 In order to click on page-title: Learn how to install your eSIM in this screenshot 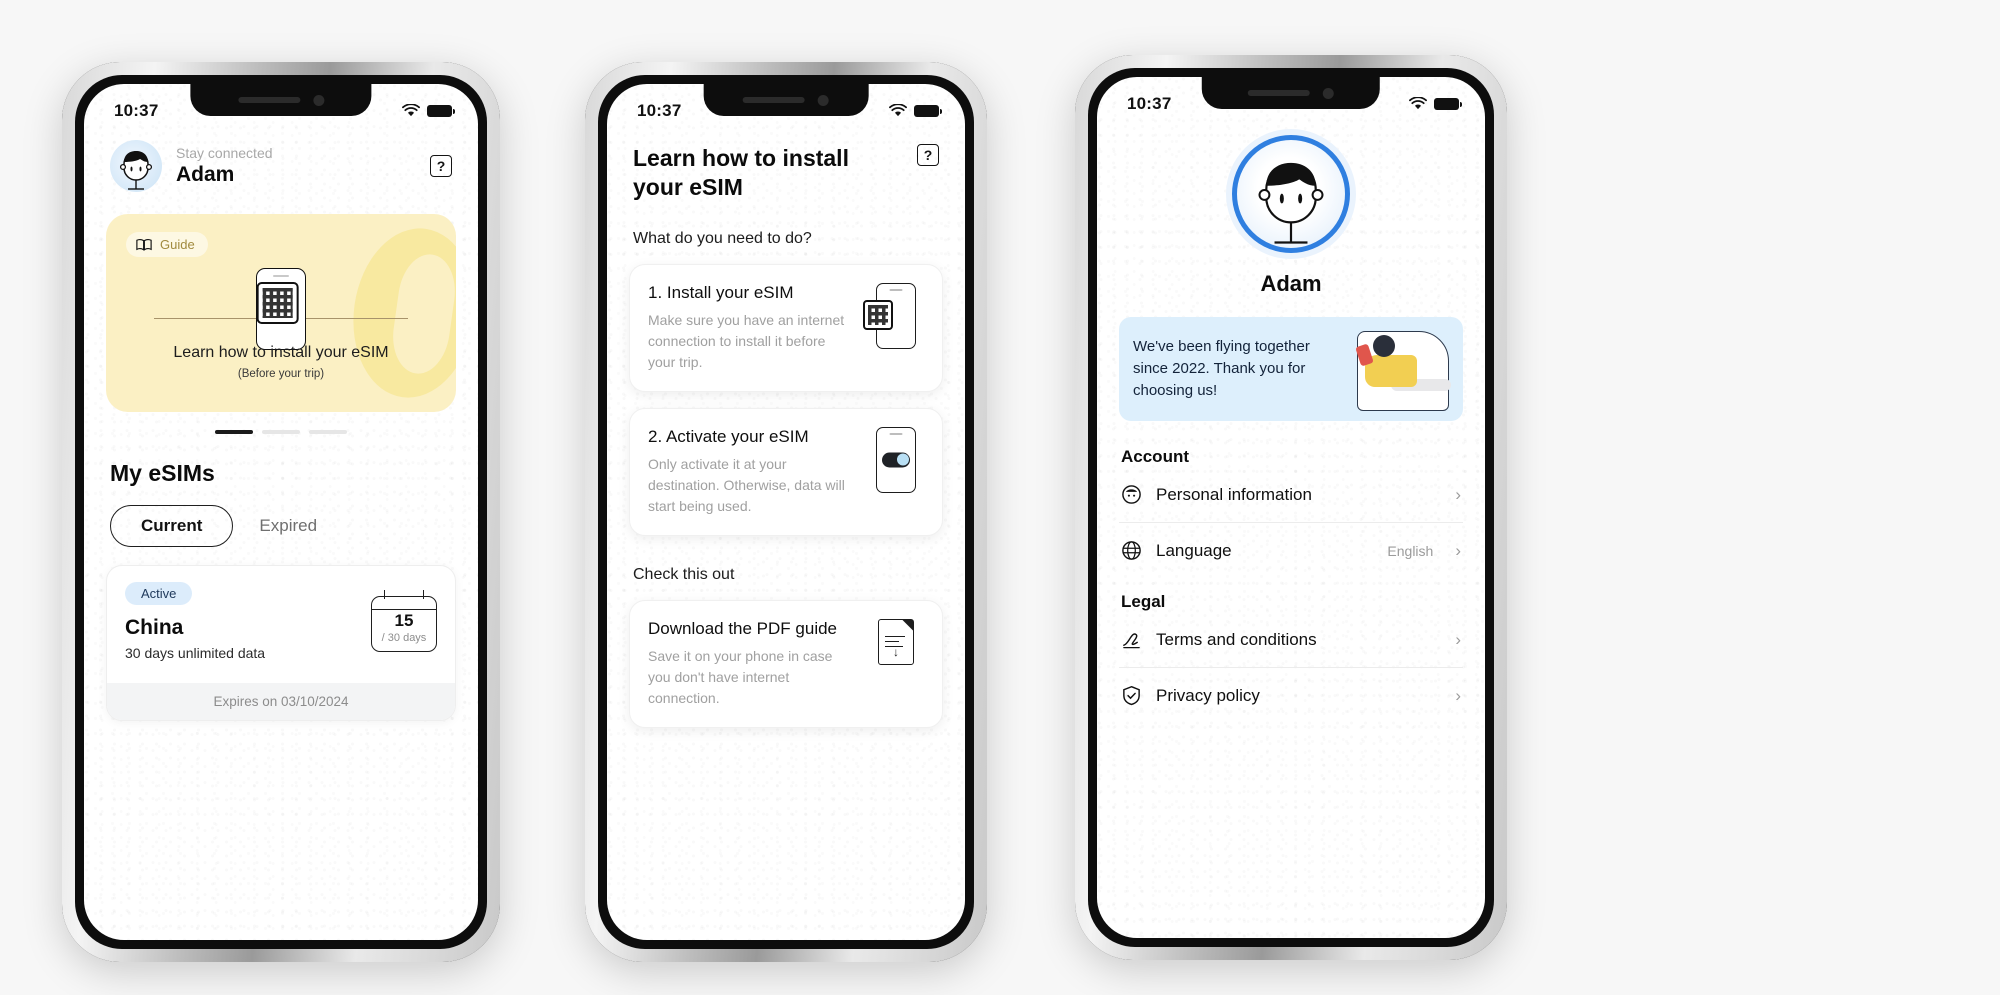, I will do `click(741, 172)`.